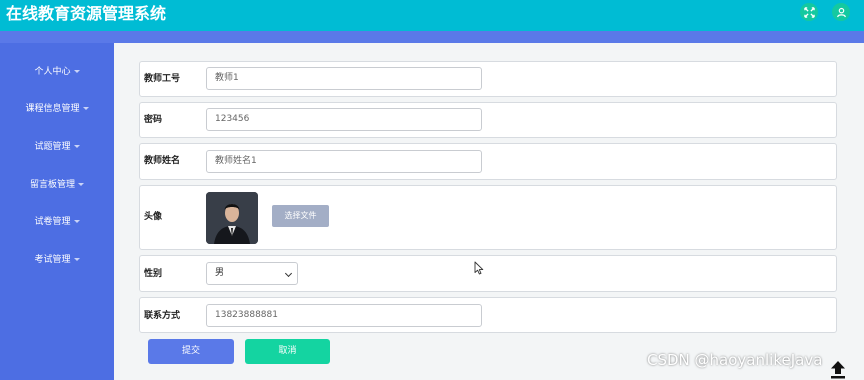 The image size is (864, 380). Describe the element at coordinates (344, 315) in the screenshot. I see `contact-input: 13823888881` at that location.